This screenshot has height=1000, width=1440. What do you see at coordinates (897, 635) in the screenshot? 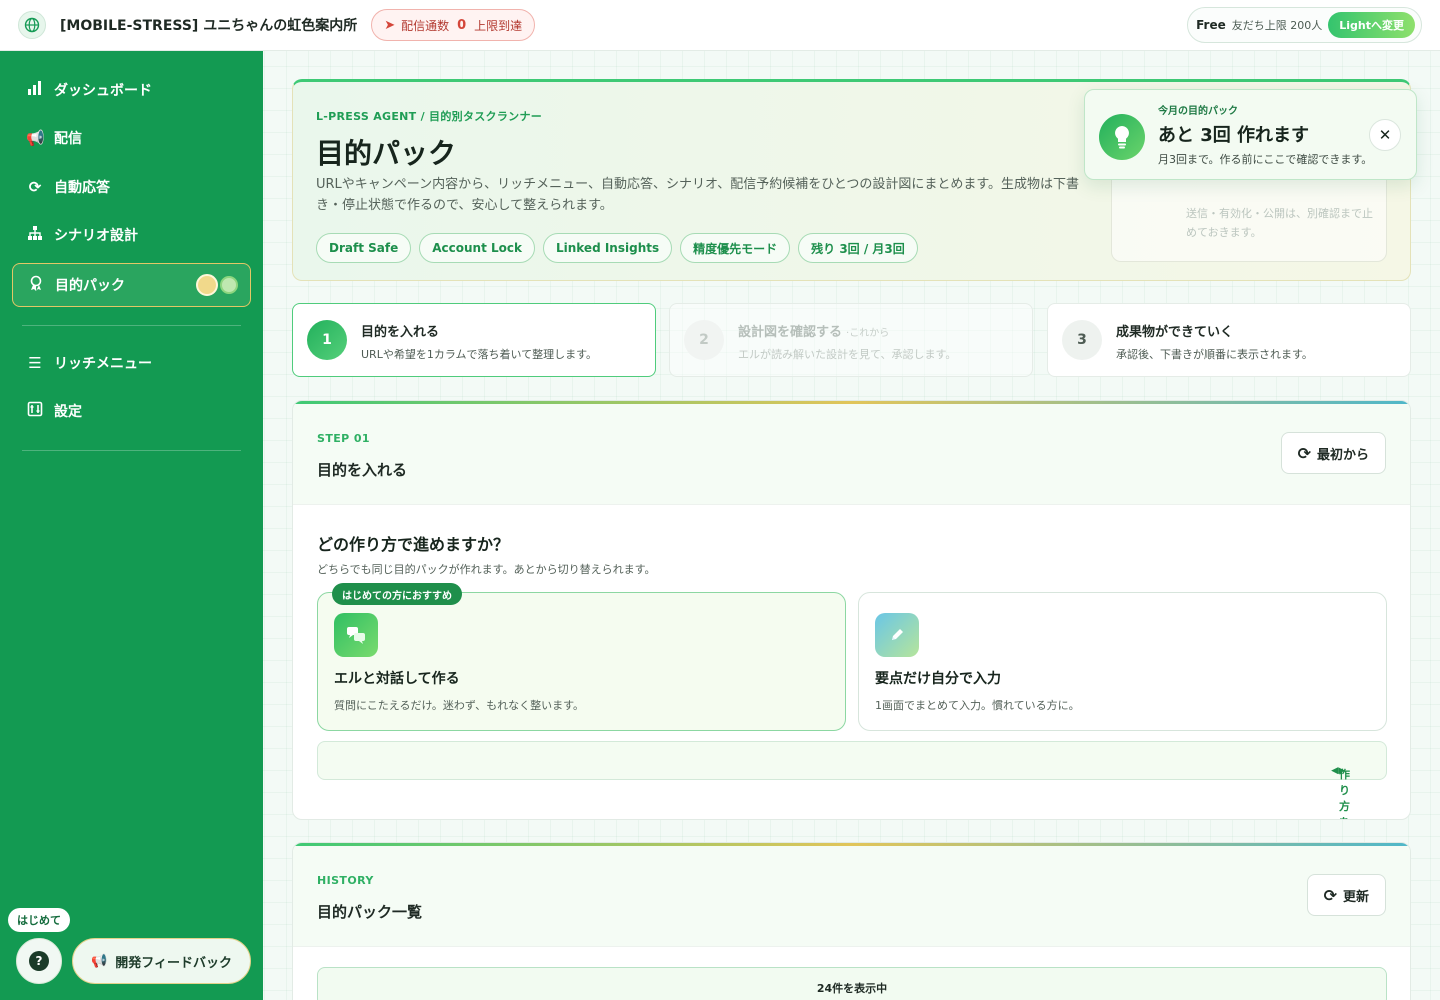
I see `pencil-icon` at bounding box center [897, 635].